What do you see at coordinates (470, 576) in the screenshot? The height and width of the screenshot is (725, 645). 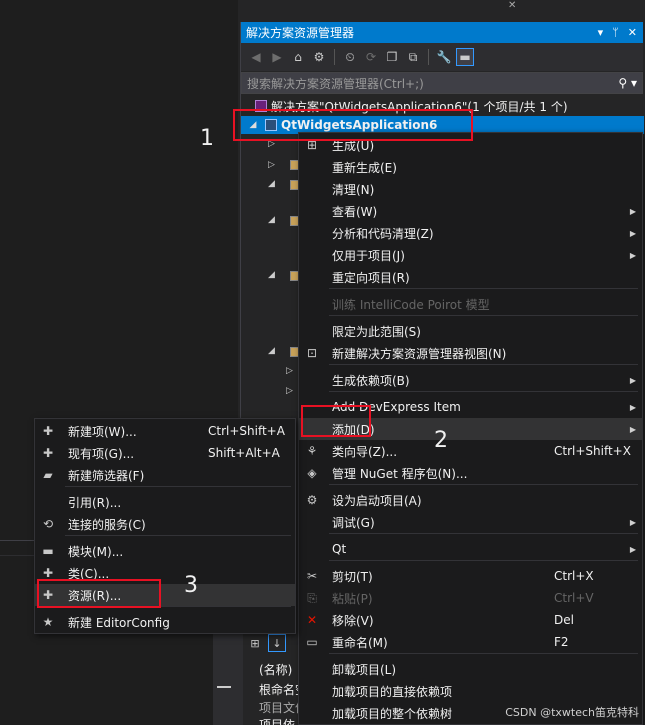 I see `context_menu-item: ✂ 剪切(T) Ctrl+X` at bounding box center [470, 576].